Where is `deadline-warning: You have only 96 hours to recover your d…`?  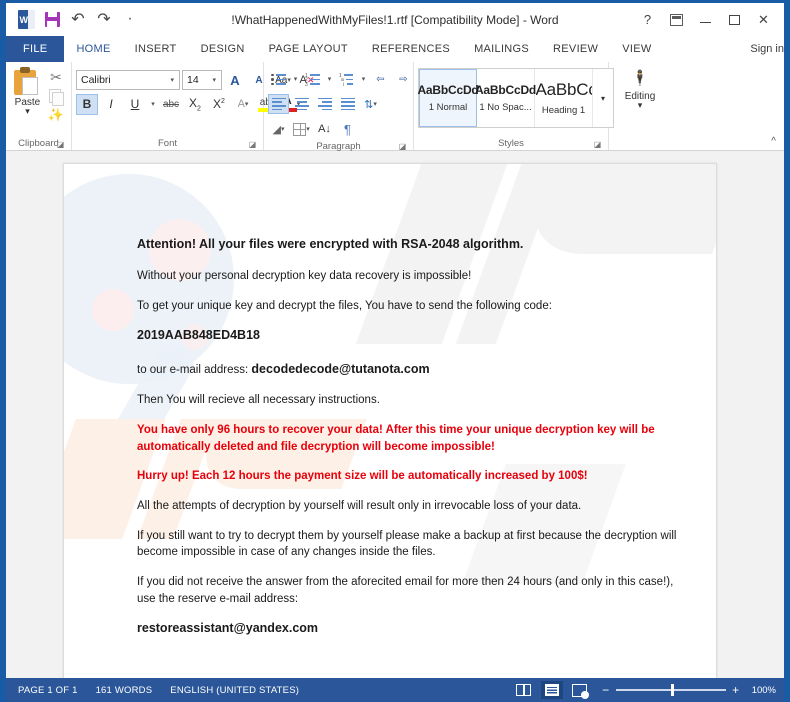 deadline-warning: You have only 96 hours to recover your d… is located at coordinates (396, 438).